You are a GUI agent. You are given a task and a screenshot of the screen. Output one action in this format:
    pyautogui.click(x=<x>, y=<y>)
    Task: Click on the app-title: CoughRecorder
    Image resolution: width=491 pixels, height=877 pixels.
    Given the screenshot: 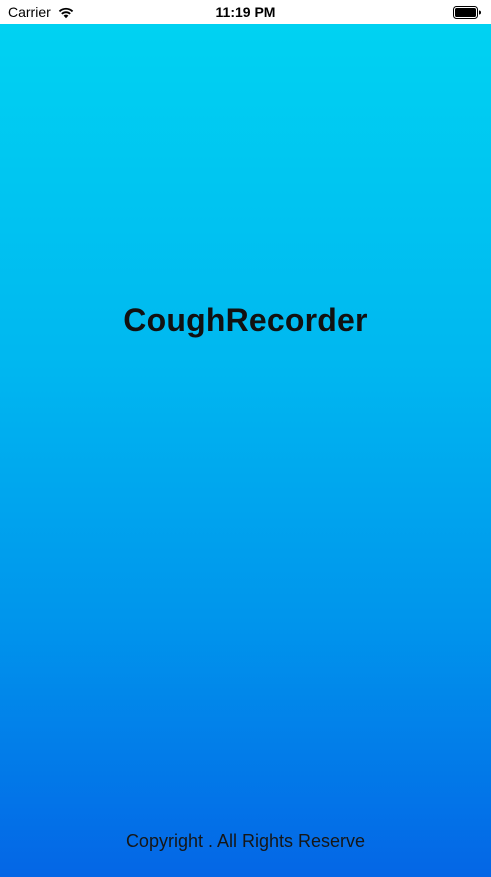 What is the action you would take?
    pyautogui.click(x=245, y=320)
    